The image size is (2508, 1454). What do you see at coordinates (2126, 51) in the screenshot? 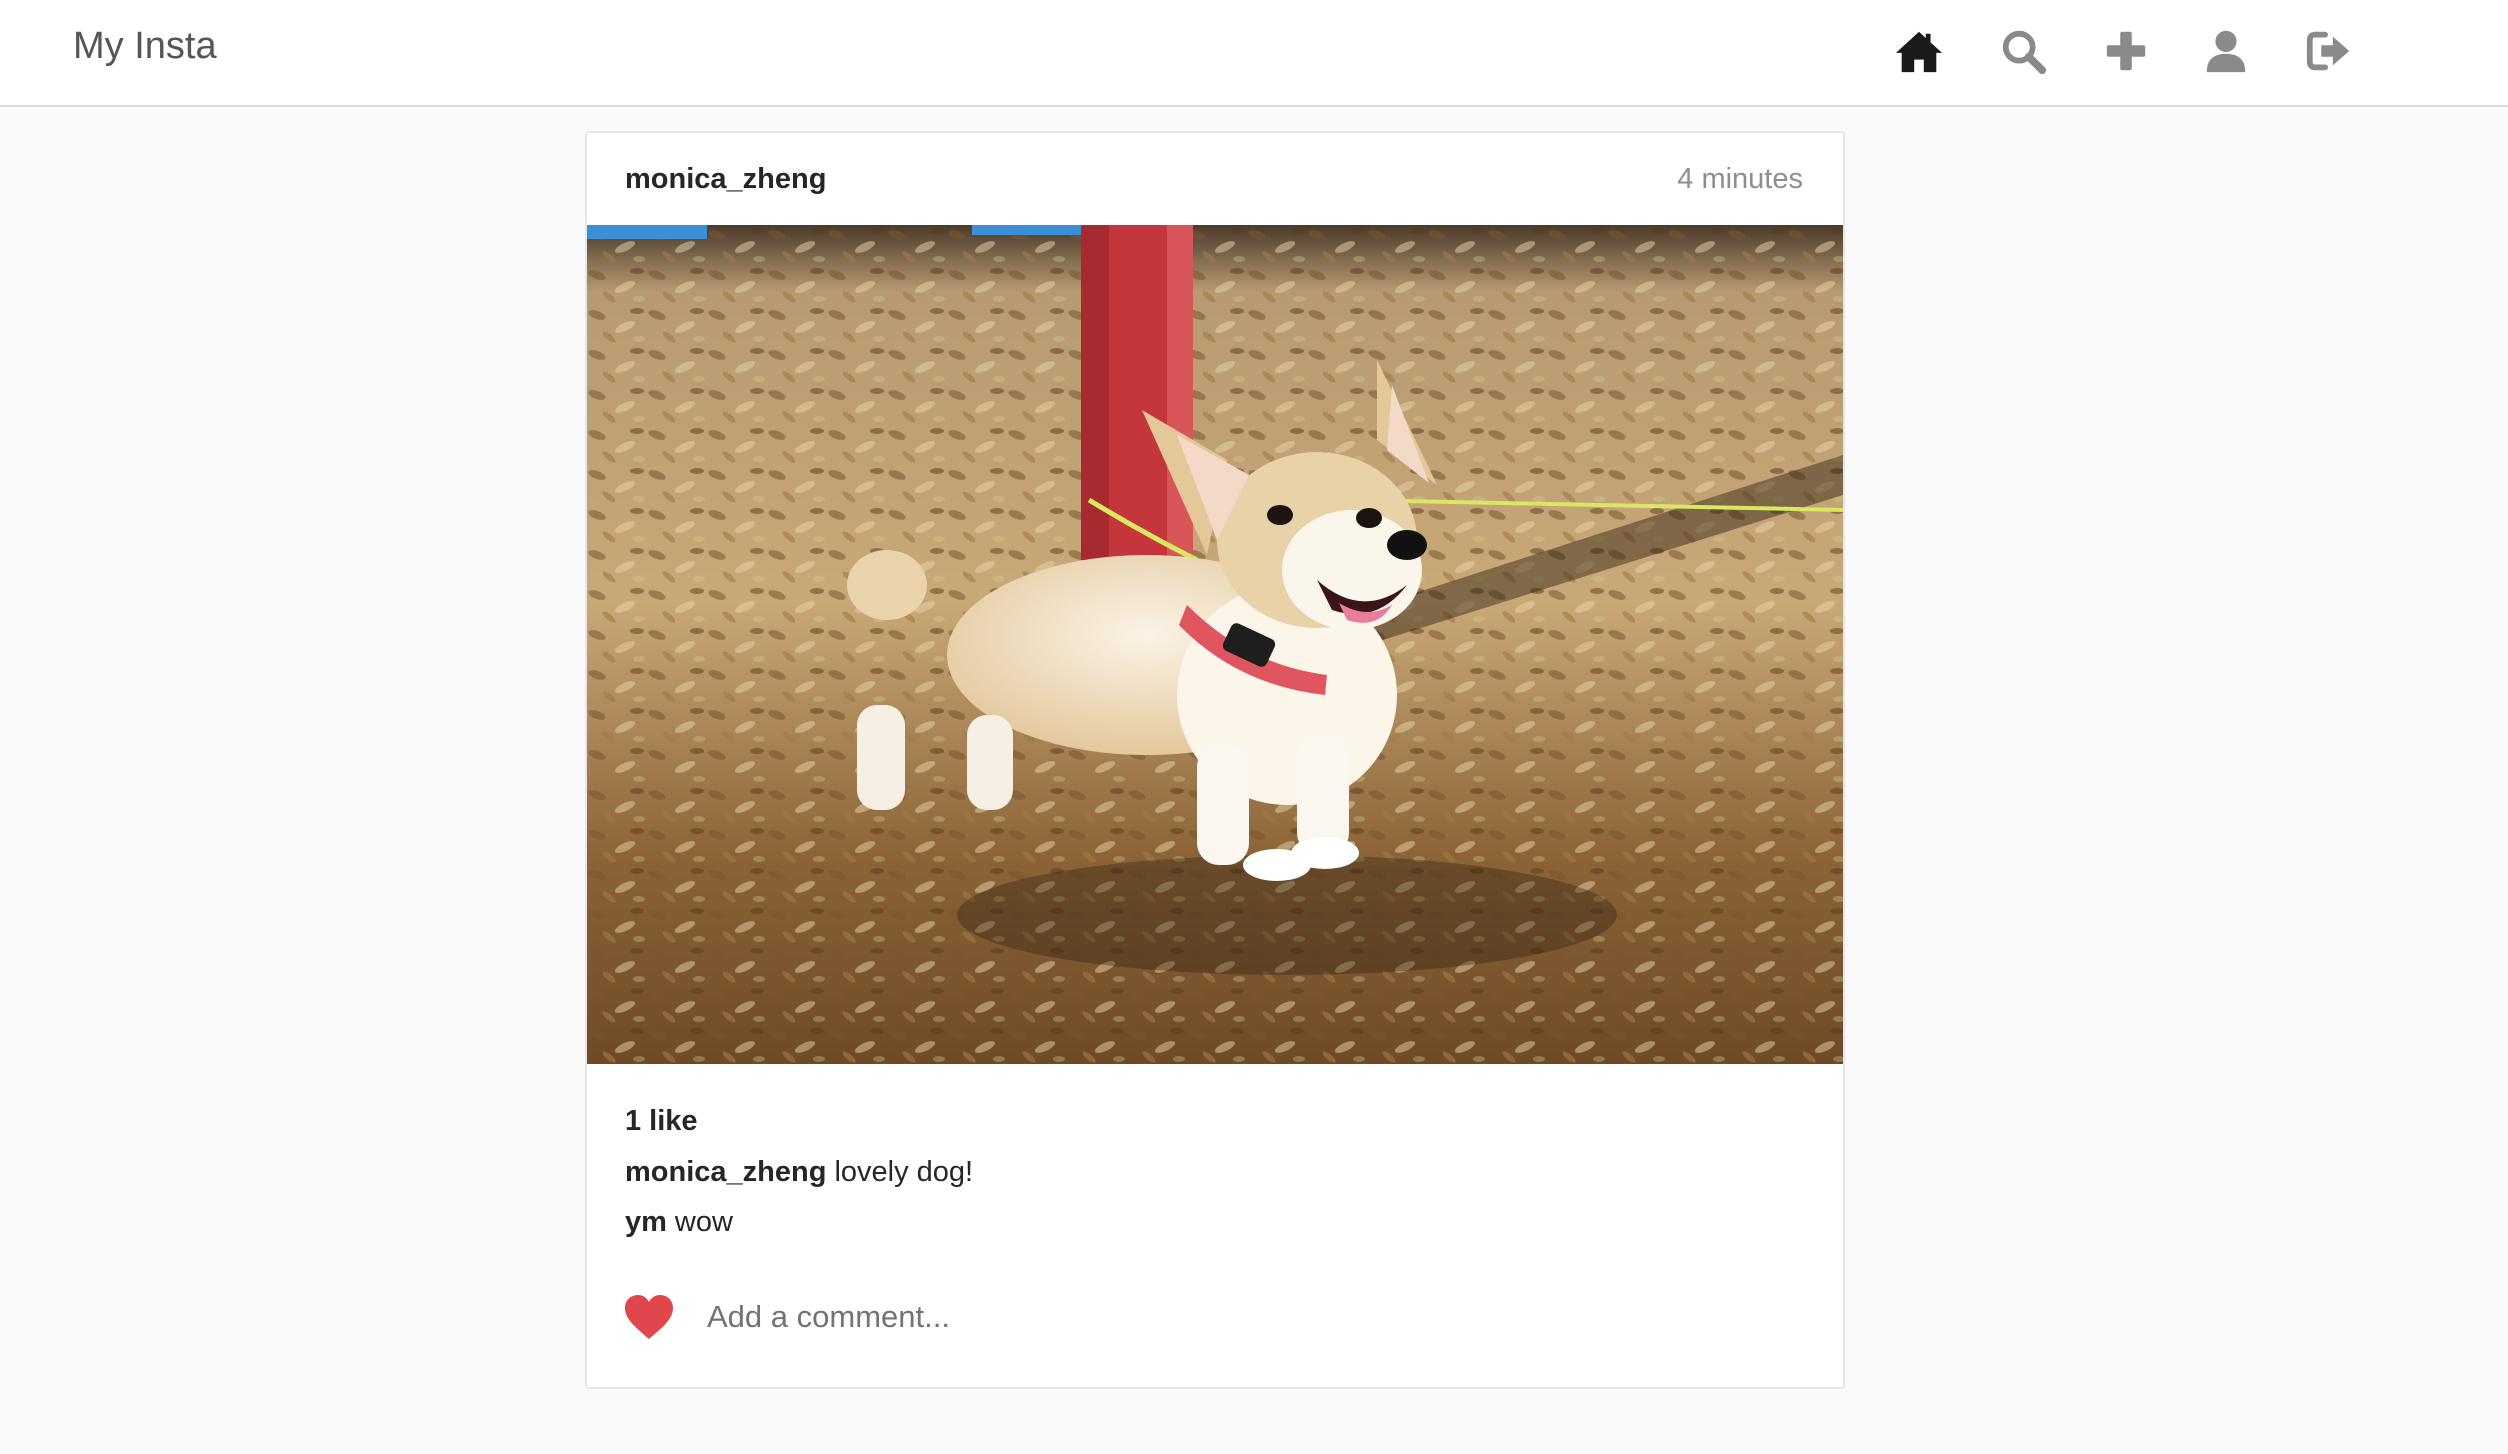
I see `plus-icon` at bounding box center [2126, 51].